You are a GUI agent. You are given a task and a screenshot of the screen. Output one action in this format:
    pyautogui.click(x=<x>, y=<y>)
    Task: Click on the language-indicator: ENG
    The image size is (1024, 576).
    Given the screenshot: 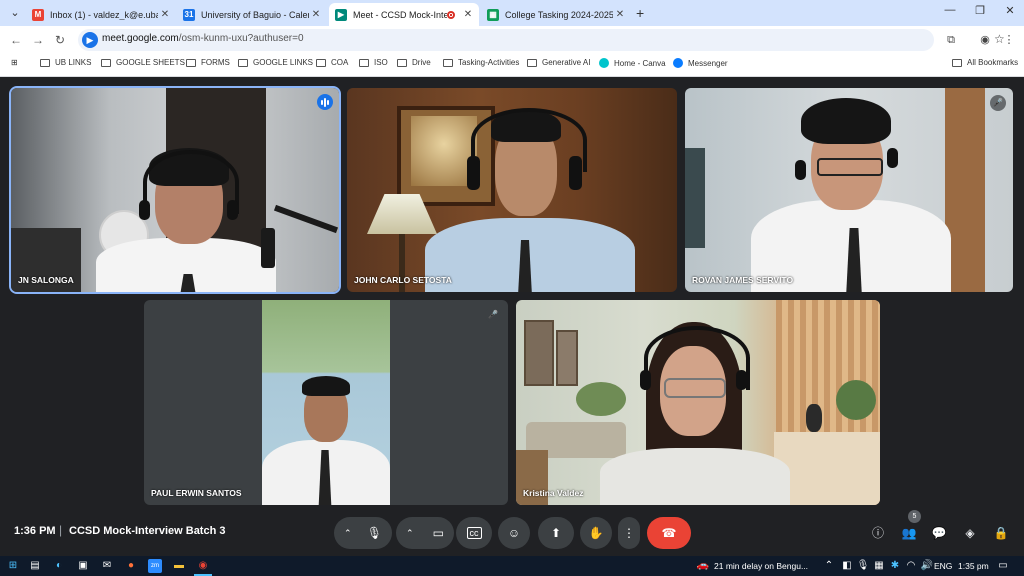 What is the action you would take?
    pyautogui.click(x=943, y=566)
    